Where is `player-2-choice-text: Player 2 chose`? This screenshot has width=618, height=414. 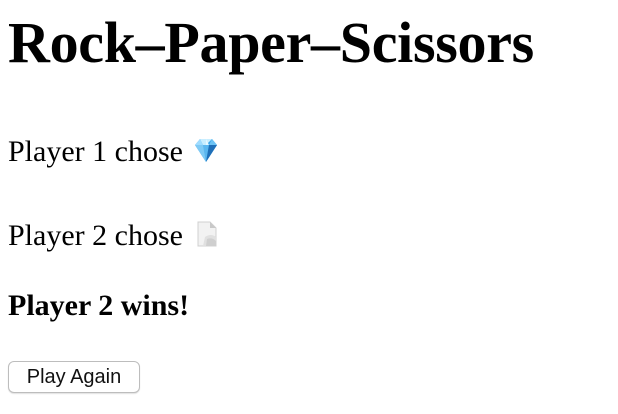
player-2-choice-text: Player 2 chose is located at coordinates (95, 235).